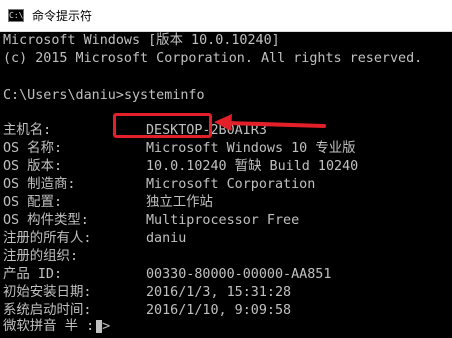  Describe the element at coordinates (162, 125) in the screenshot. I see `command-highlight-box` at that location.